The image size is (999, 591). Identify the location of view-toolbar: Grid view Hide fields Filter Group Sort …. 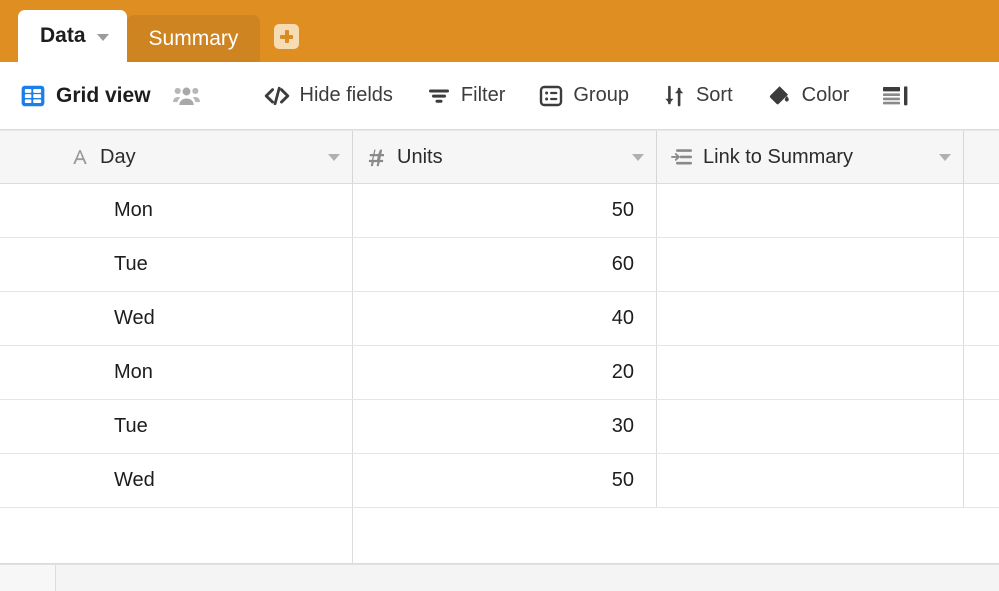
(499, 96).